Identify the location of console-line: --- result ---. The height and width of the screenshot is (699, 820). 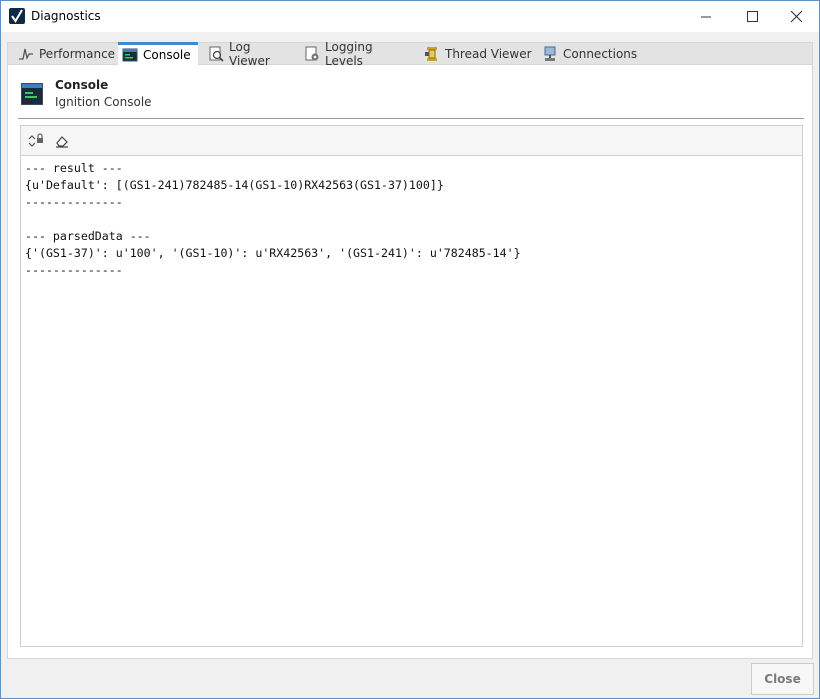
(74, 168).